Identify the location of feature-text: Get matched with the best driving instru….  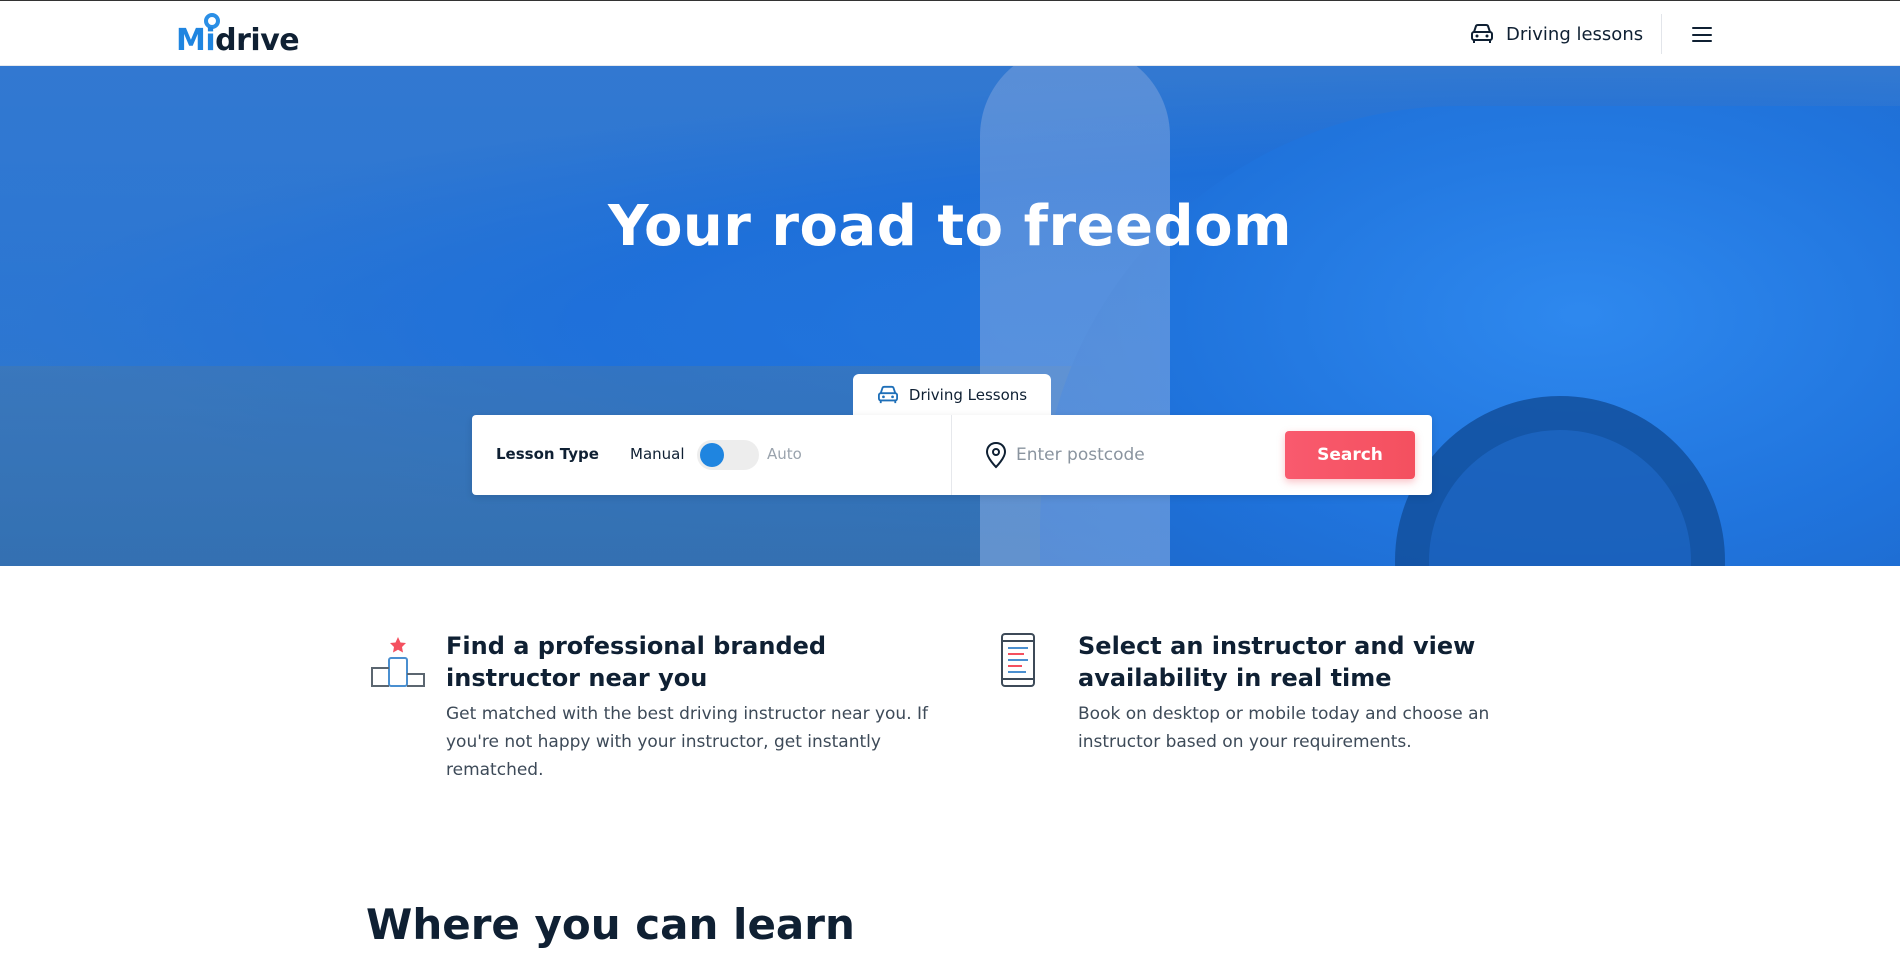
(687, 742).